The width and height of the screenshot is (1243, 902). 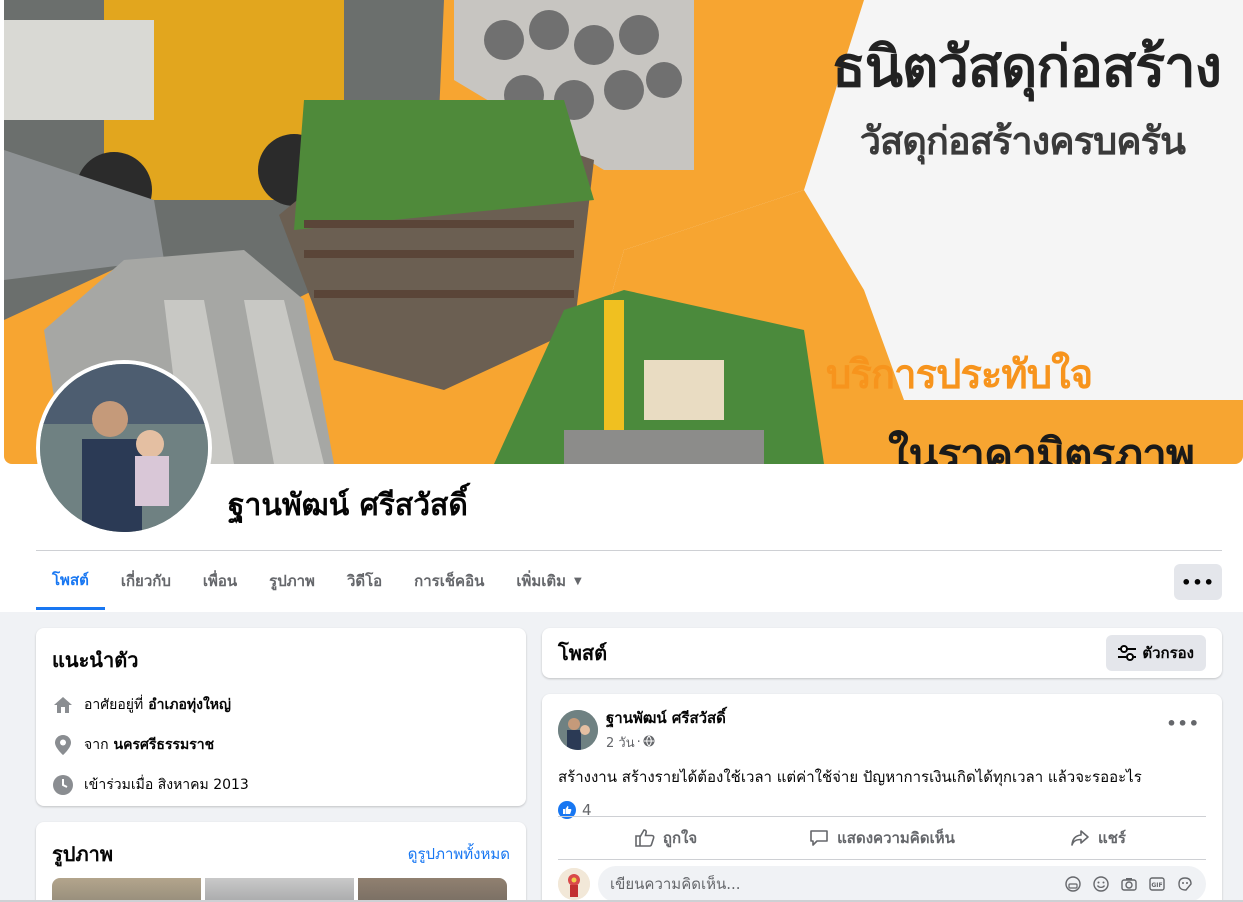 What do you see at coordinates (820, 884) in the screenshot?
I see `comment-input` at bounding box center [820, 884].